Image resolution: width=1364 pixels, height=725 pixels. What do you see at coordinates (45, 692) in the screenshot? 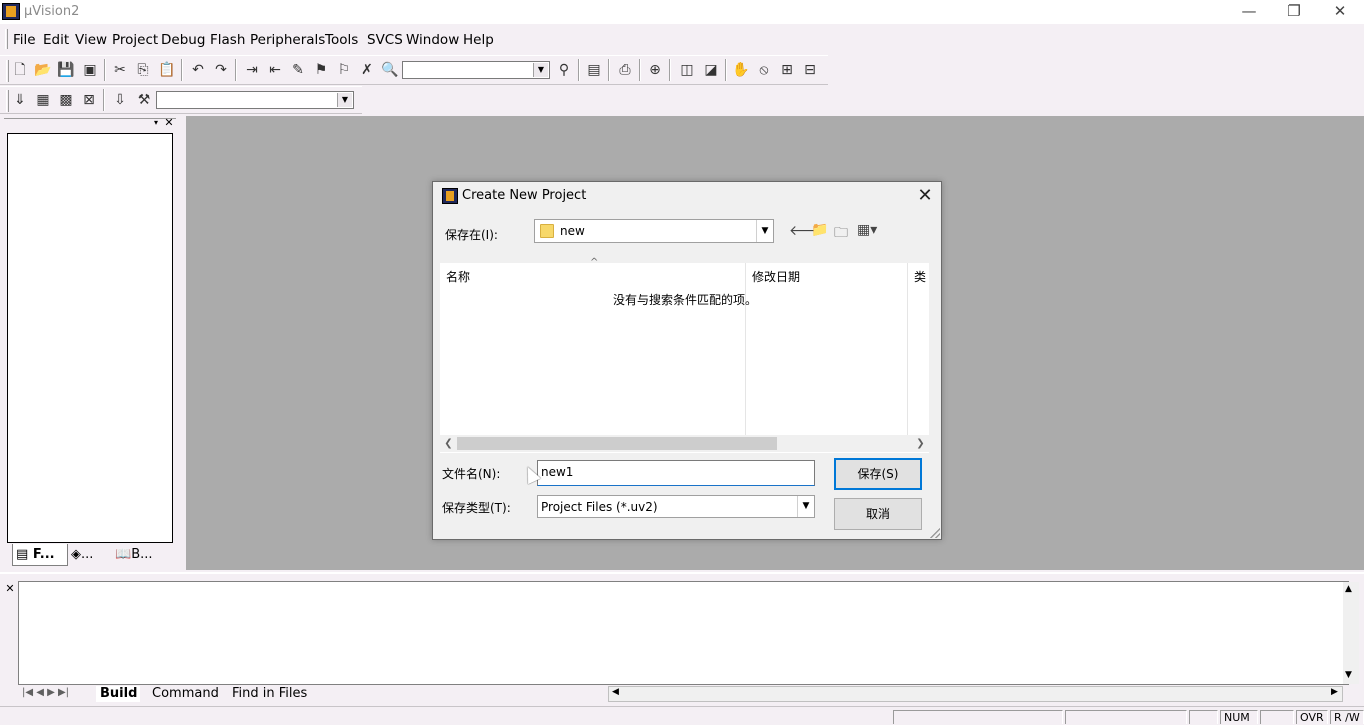
I see `tab-nav-arrows: |◀ ◀ ▶ ▶|` at bounding box center [45, 692].